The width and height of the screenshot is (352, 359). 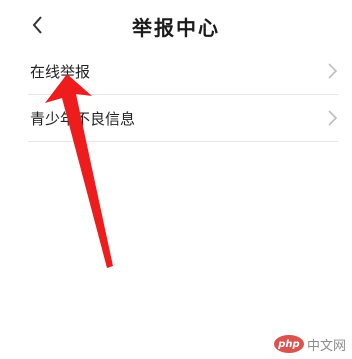 I want to click on watermark: php 中文网, so click(x=309, y=344).